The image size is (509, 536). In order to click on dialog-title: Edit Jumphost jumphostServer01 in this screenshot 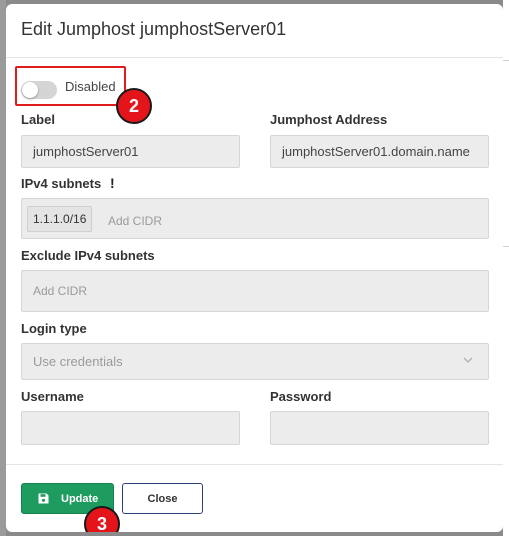, I will do `click(154, 29)`.